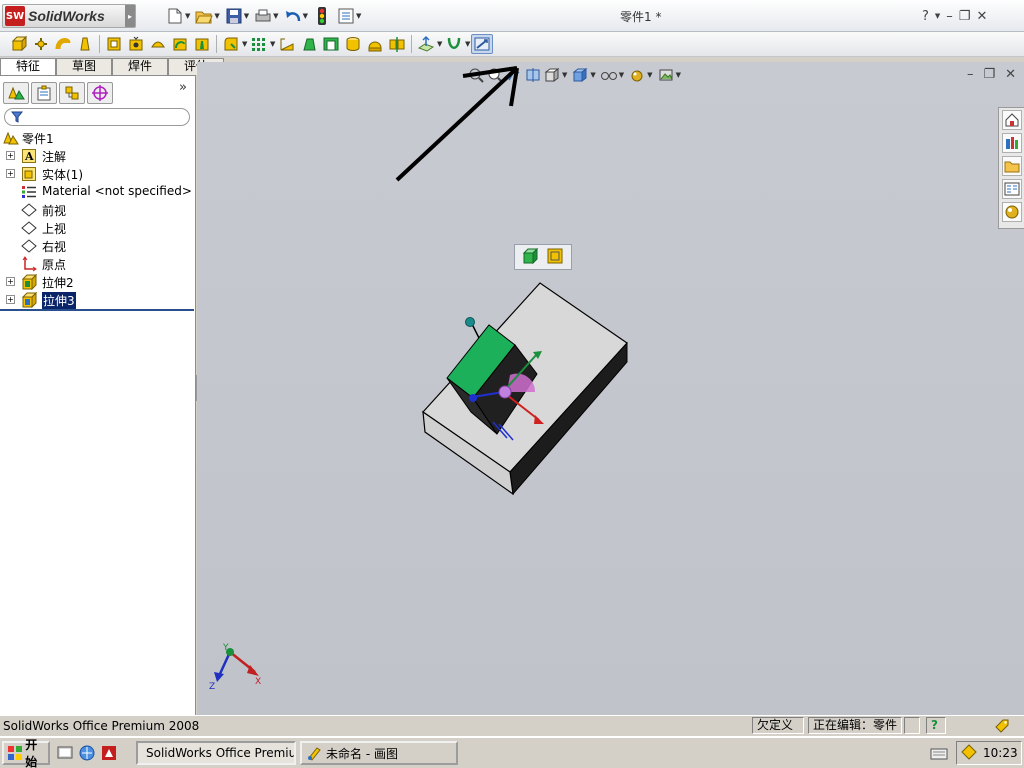 The image size is (1024, 768). What do you see at coordinates (130, 16) in the screenshot?
I see `menu-expand-icon: ▸` at bounding box center [130, 16].